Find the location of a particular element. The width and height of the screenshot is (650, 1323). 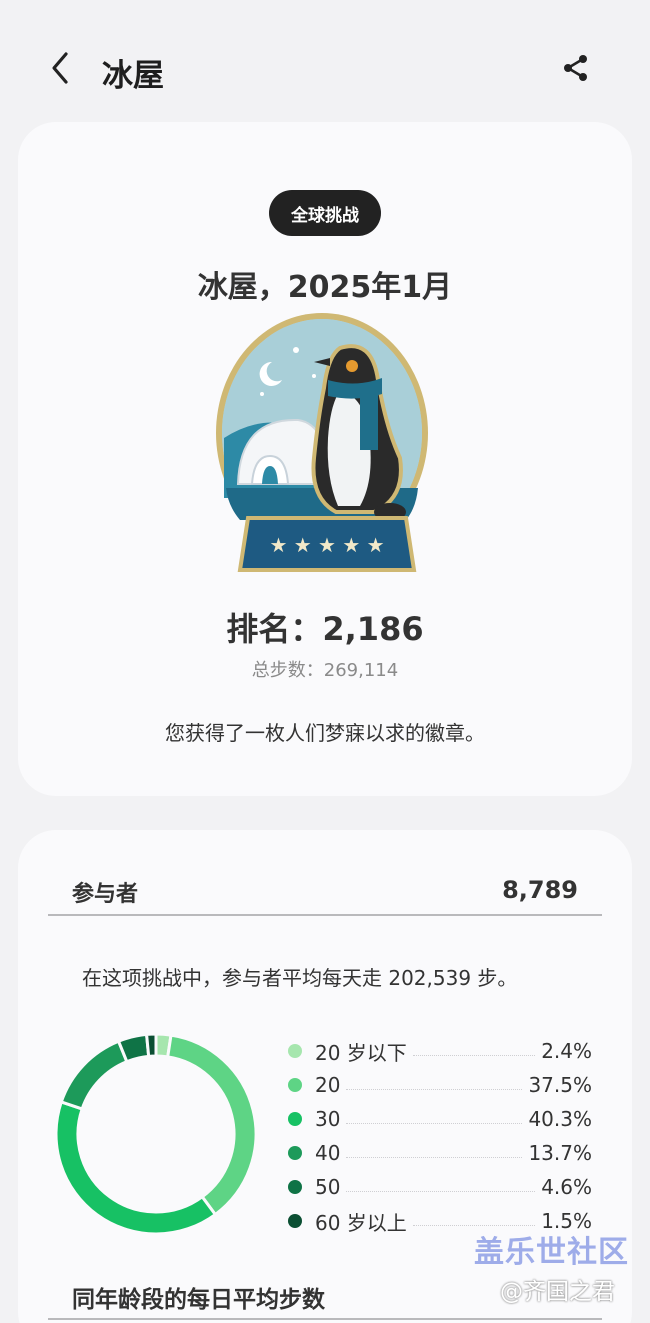

back-button is located at coordinates (60, 68).